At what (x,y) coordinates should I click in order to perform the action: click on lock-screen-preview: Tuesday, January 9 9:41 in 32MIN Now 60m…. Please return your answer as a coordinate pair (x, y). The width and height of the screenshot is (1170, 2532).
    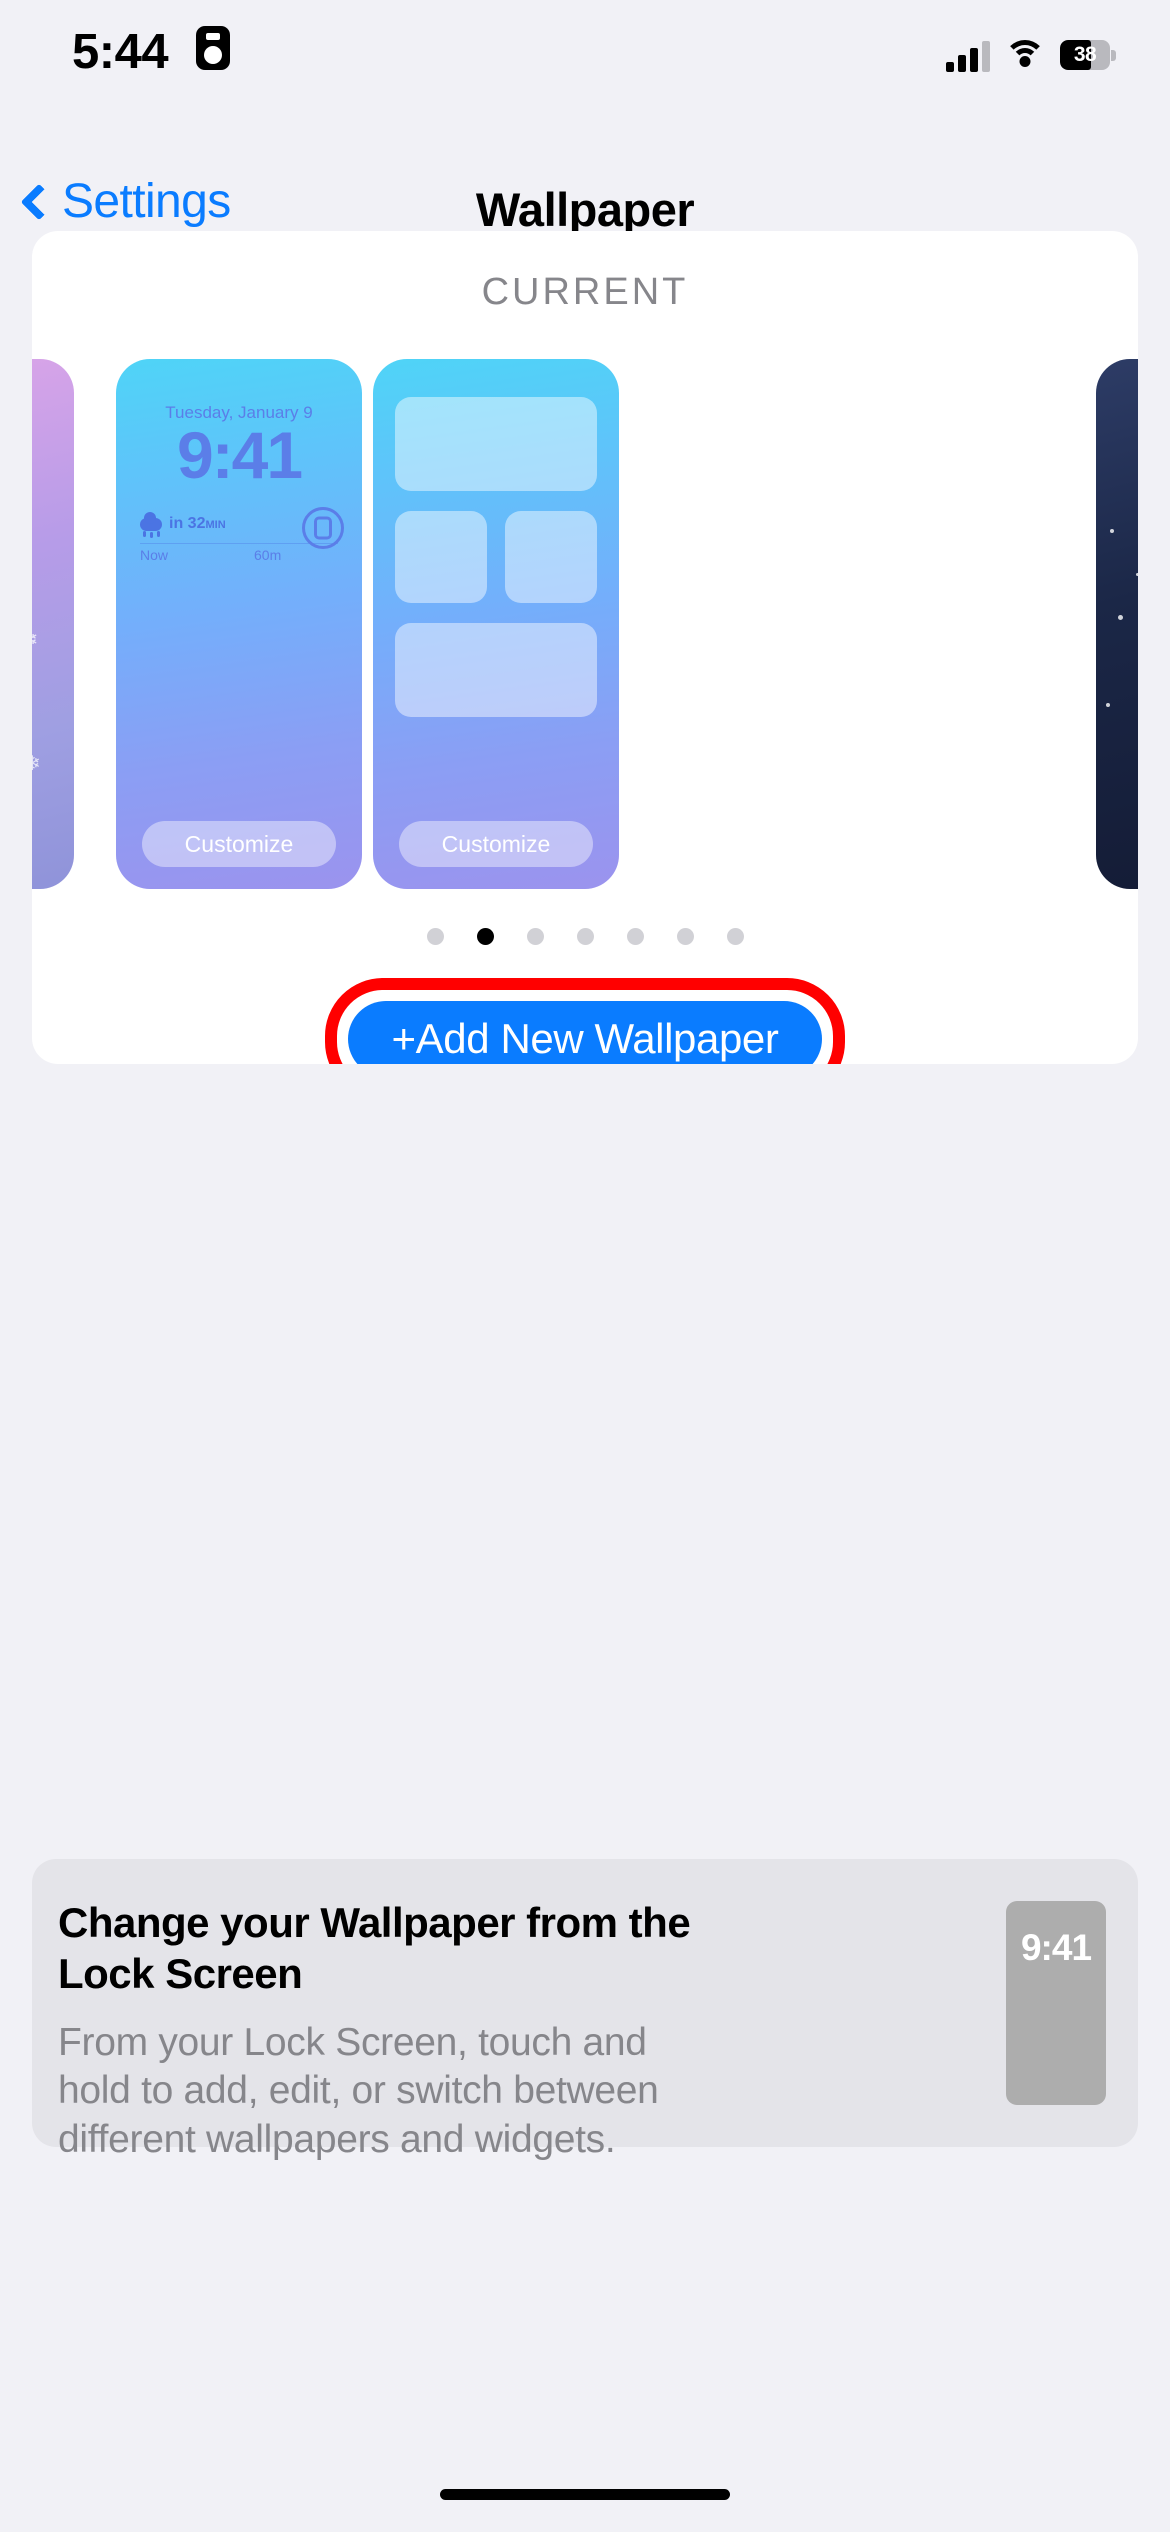
    Looking at the image, I should click on (239, 624).